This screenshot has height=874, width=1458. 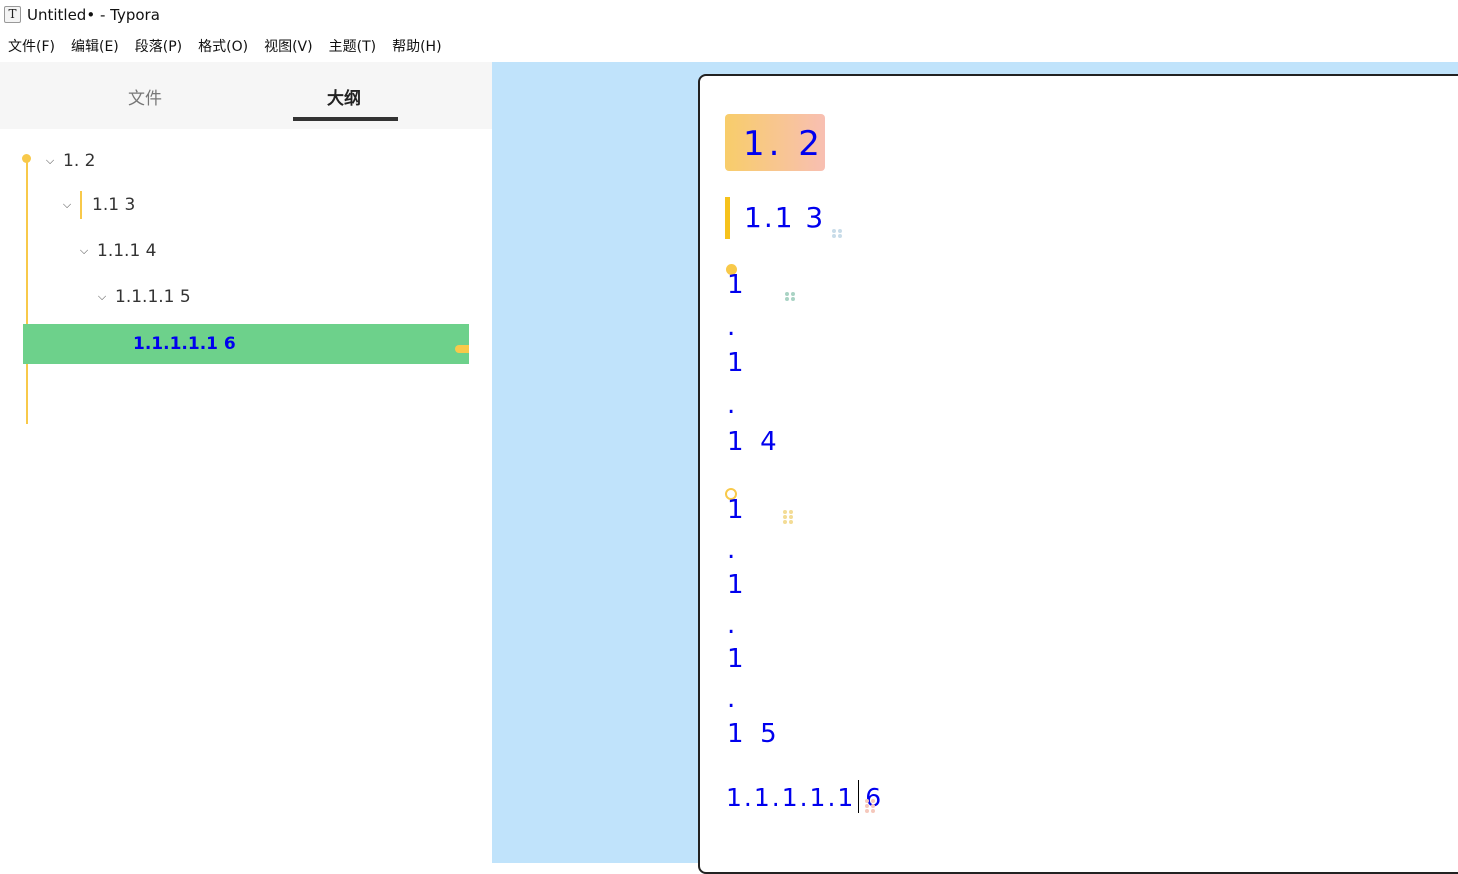 I want to click on outline-item-level5-active: 1.1.1.1.1 6, so click(x=246, y=344).